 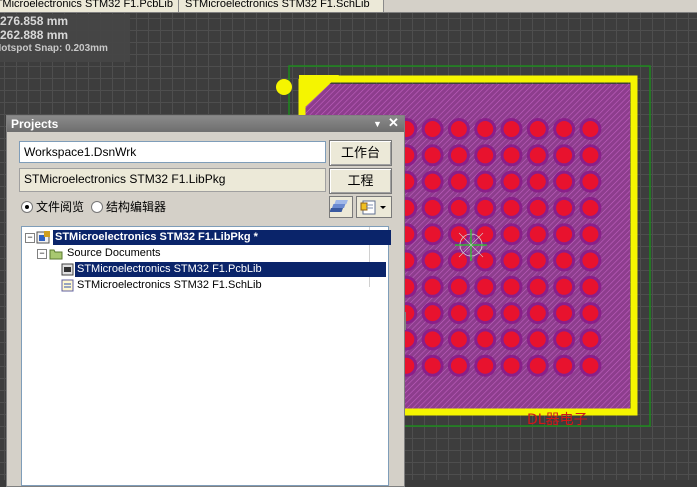 What do you see at coordinates (172, 152) in the screenshot?
I see `workspace-select: Workspace1.DsnWrk ▼` at bounding box center [172, 152].